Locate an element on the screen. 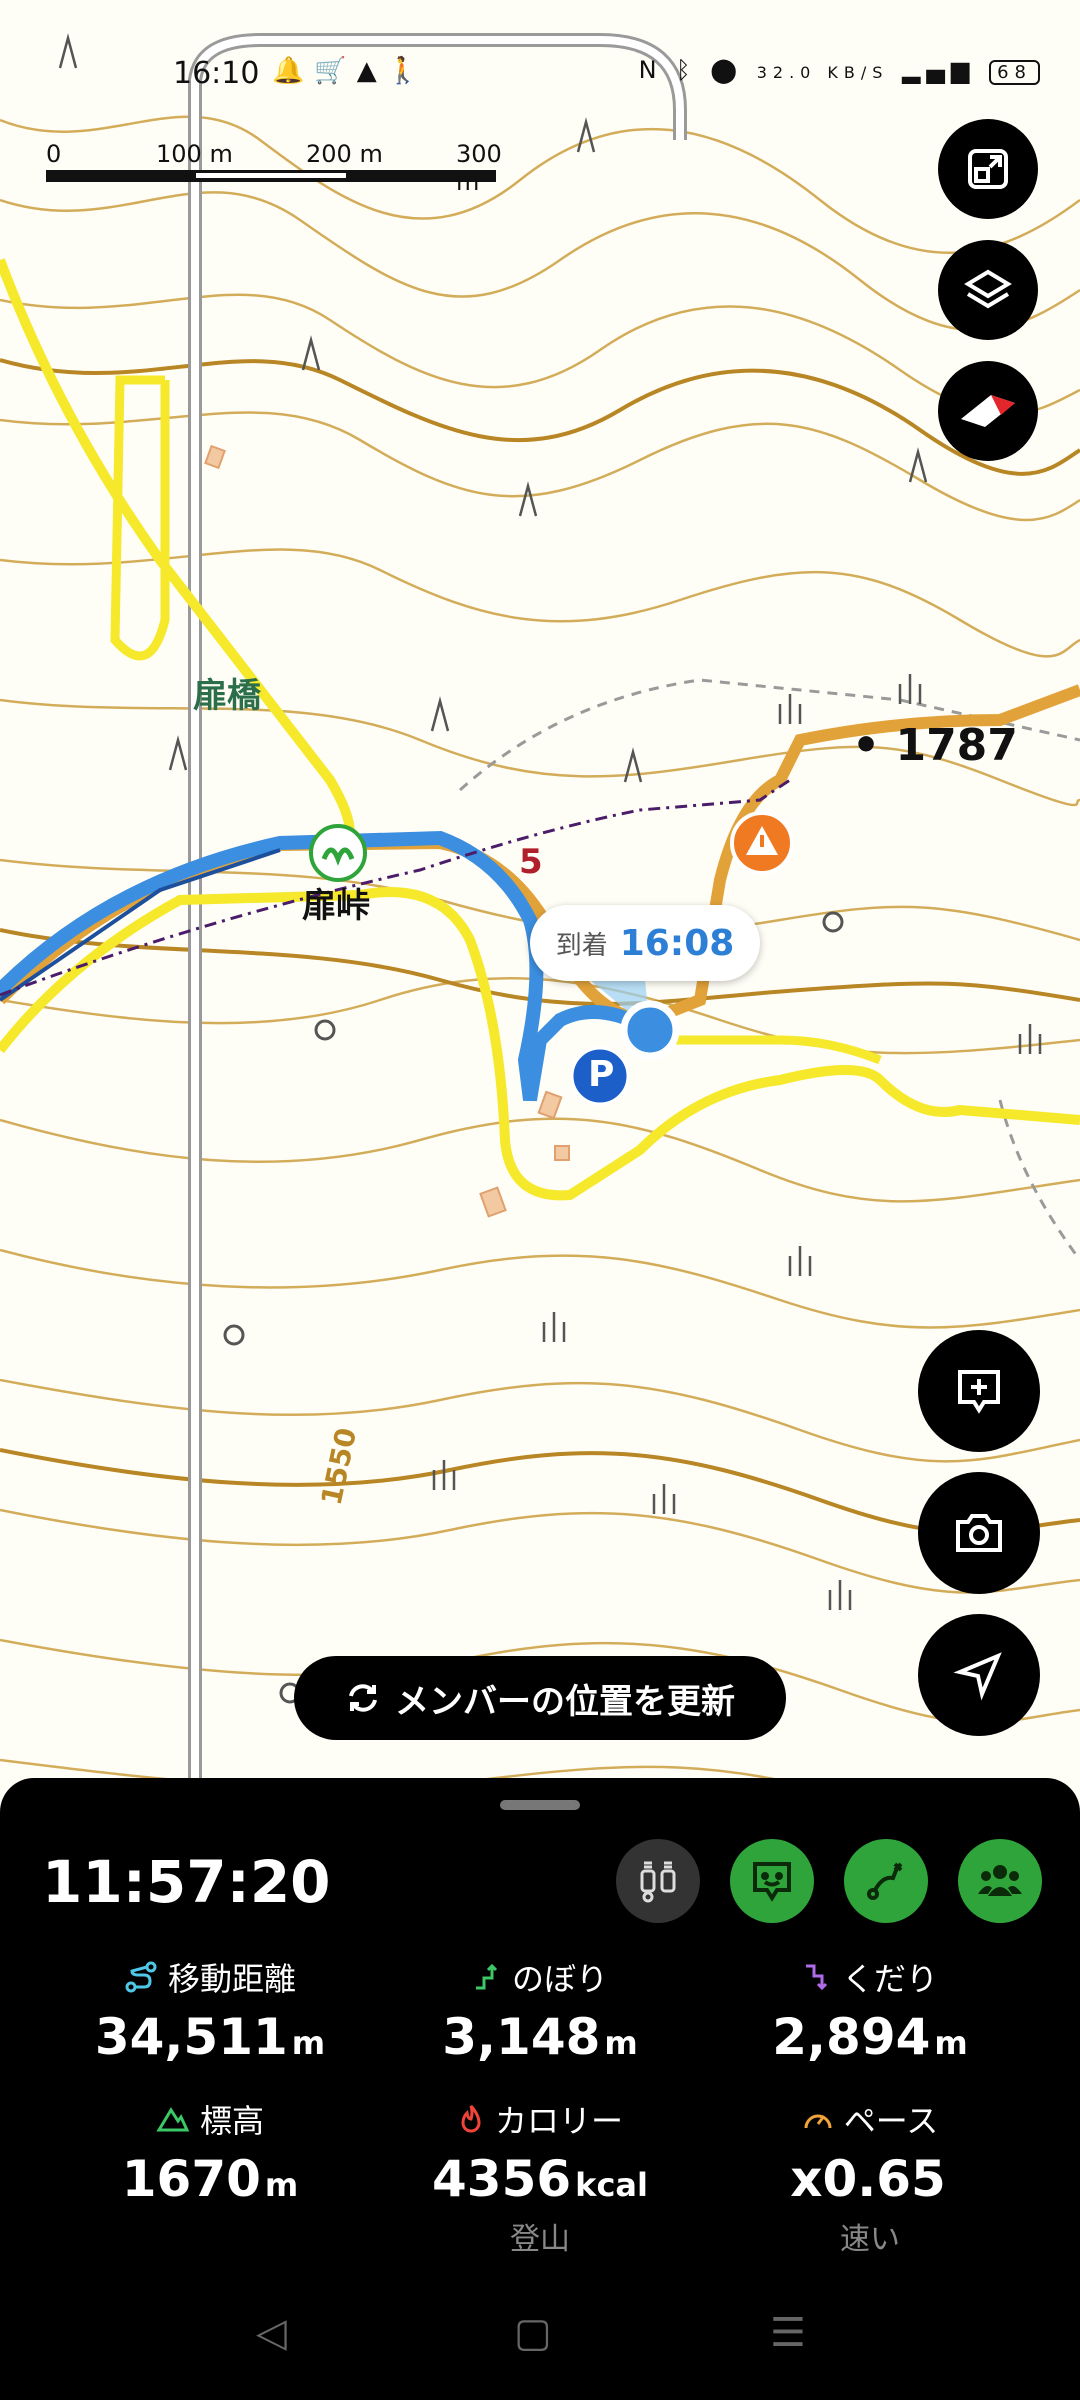 The image size is (1080, 2400). home-nav-button: ▢ is located at coordinates (533, 2333).